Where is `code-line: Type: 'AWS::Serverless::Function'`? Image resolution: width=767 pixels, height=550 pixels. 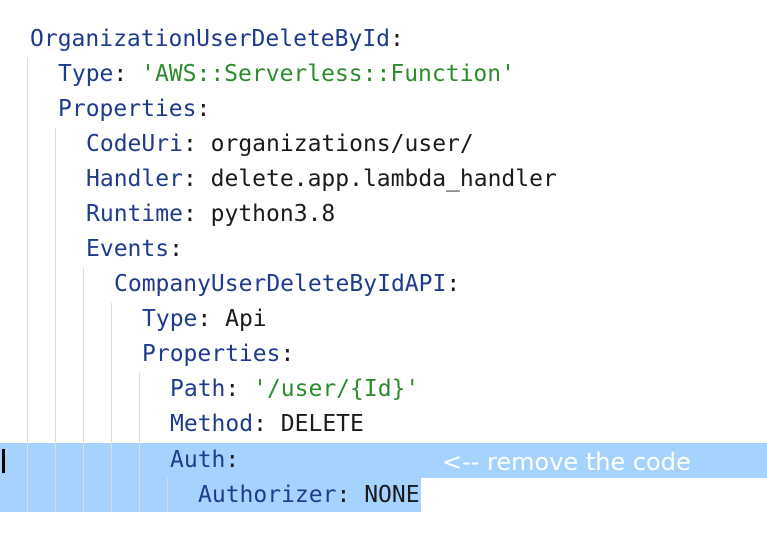 code-line: Type: 'AWS::Serverless::Function' is located at coordinates (286, 74).